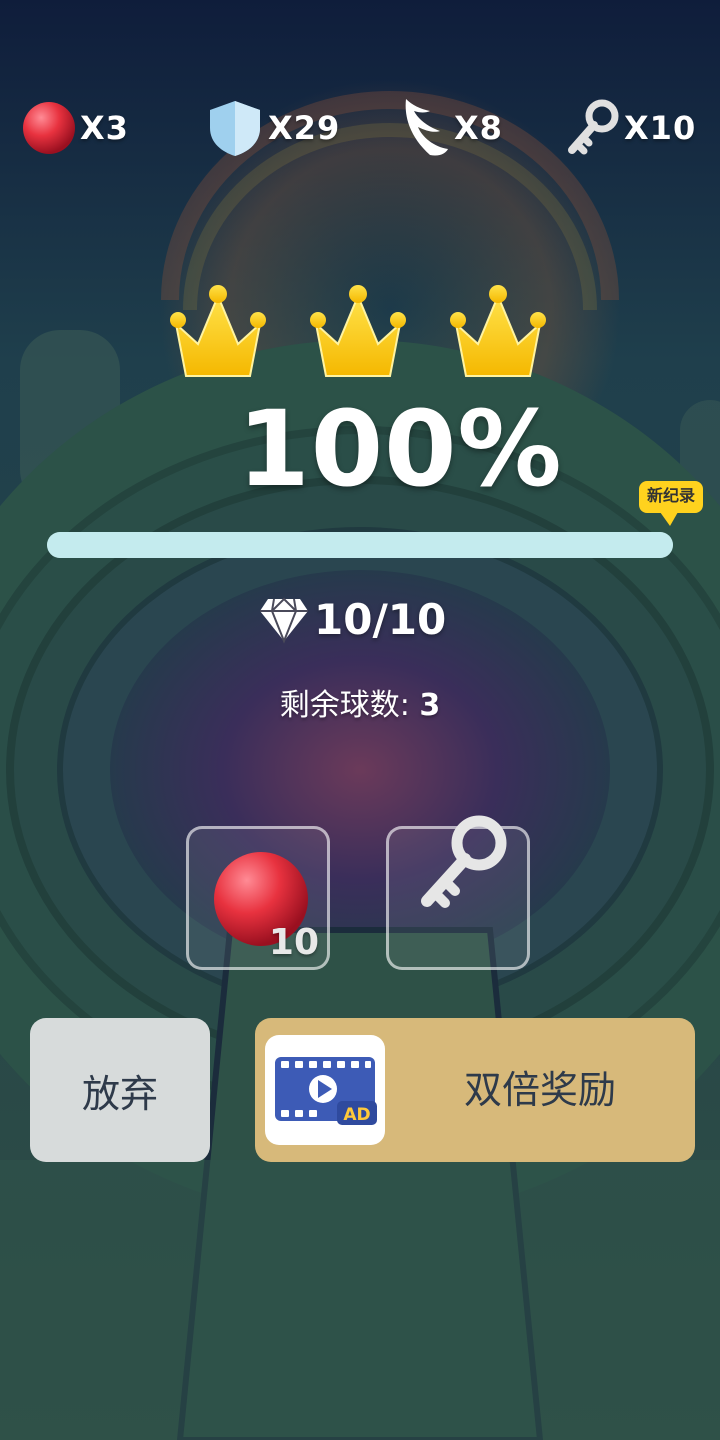 This screenshot has height=1440, width=720. I want to click on ad-badge-text: AD, so click(356, 1115).